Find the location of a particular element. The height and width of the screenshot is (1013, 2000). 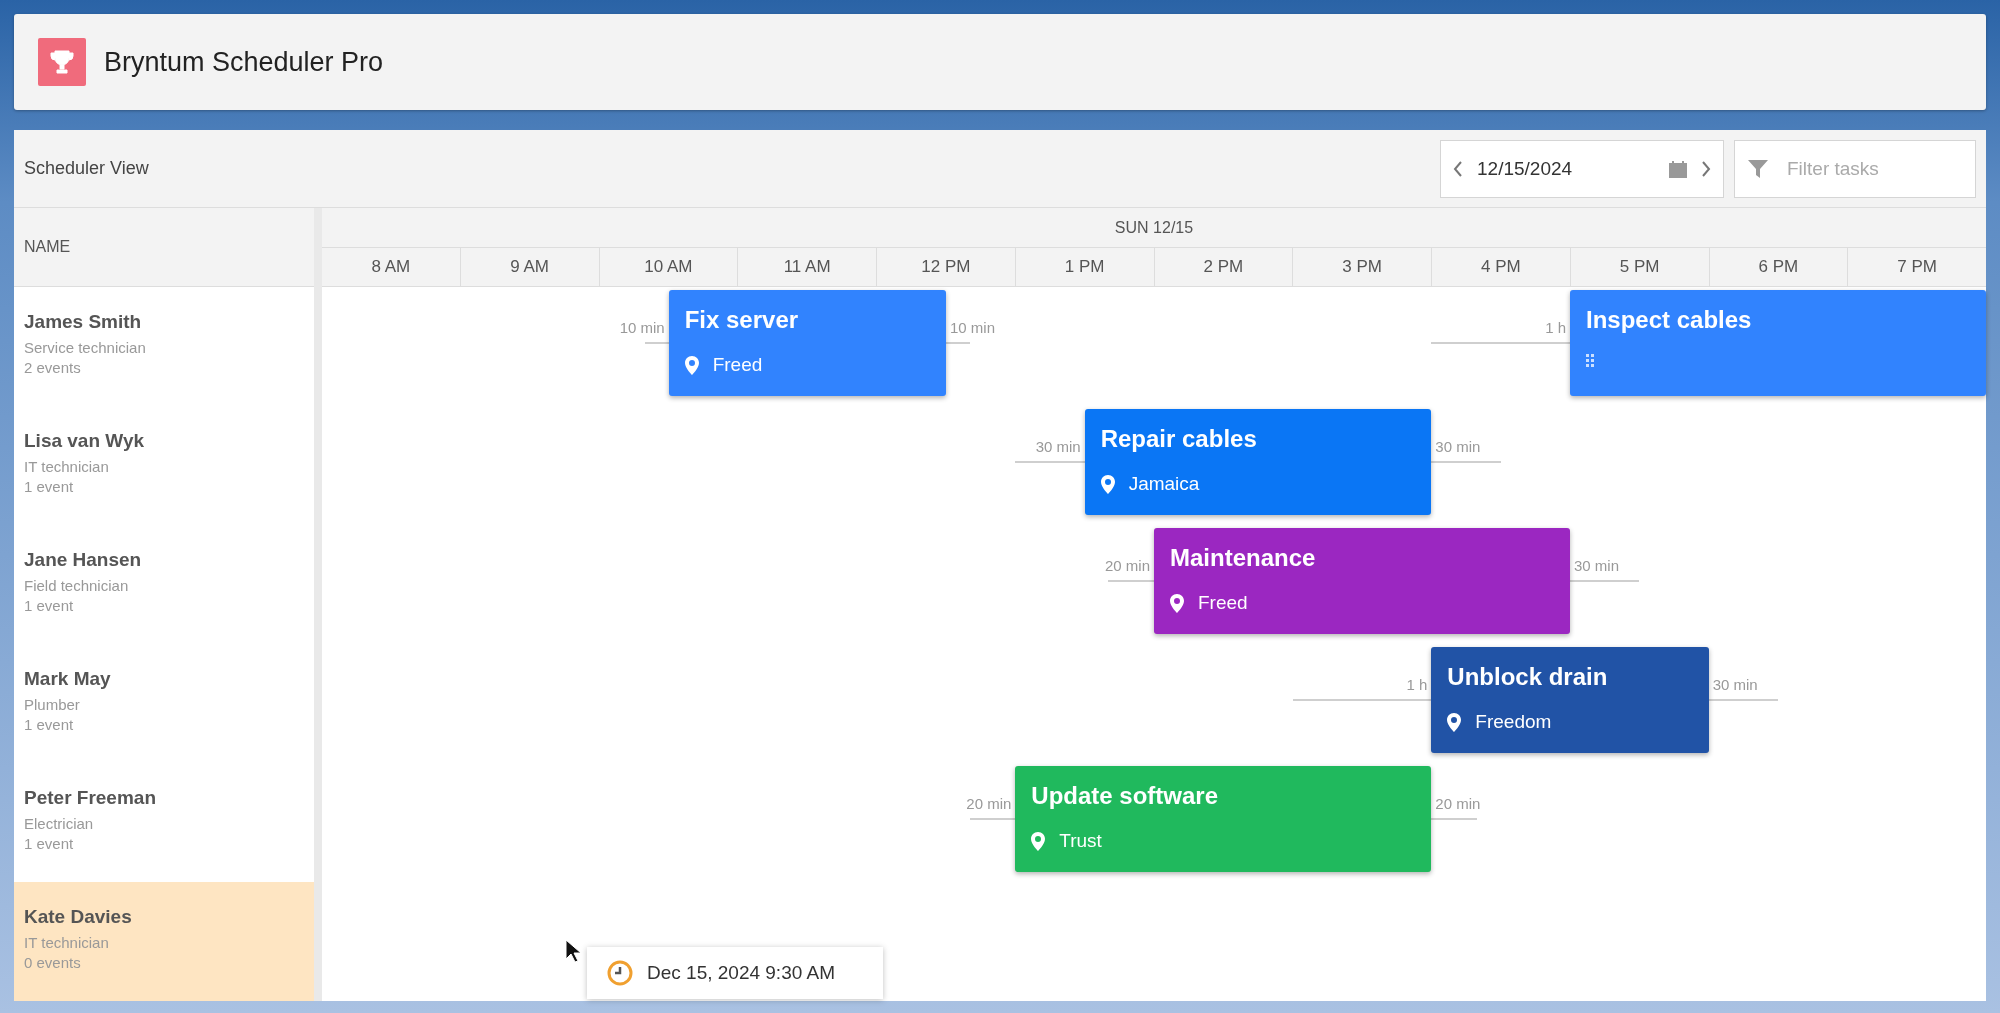

resource-name: Mark May is located at coordinates (68, 679).